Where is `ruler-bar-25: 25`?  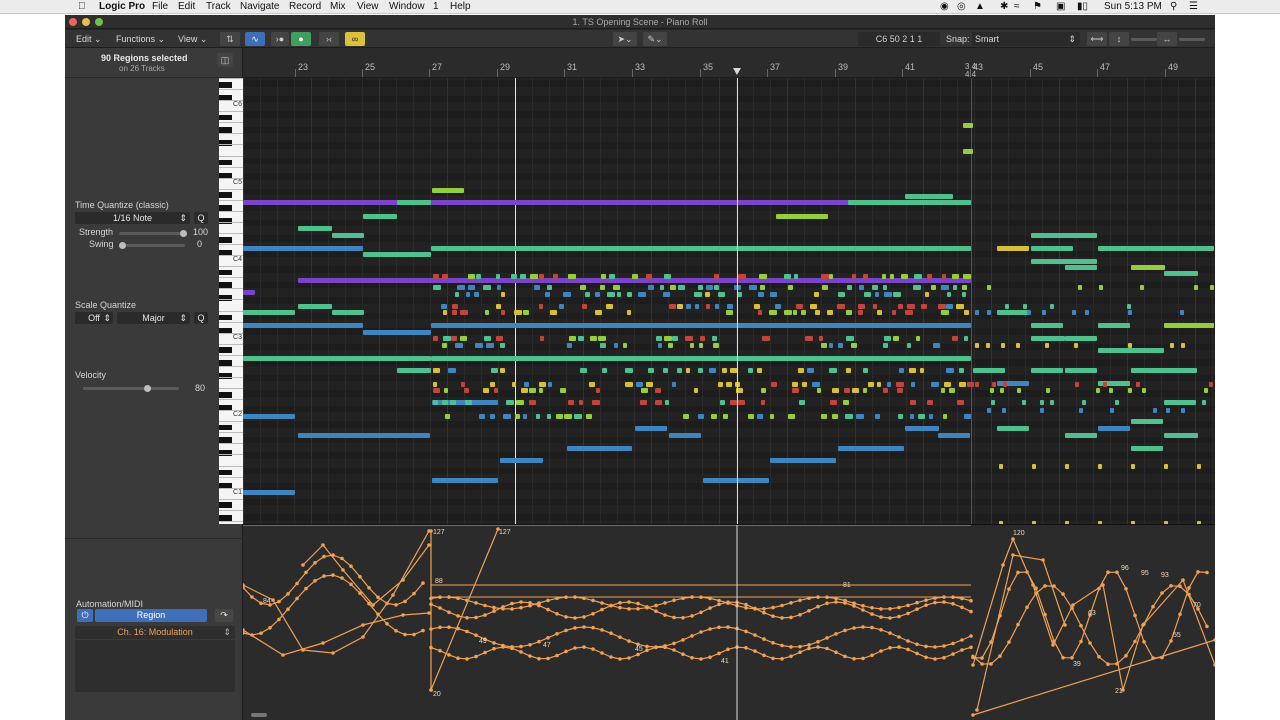 ruler-bar-25: 25 is located at coordinates (370, 67).